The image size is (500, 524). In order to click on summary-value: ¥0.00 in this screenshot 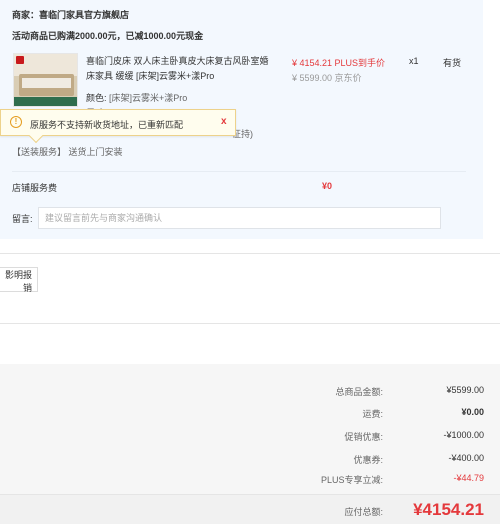, I will do `click(472, 412)`.